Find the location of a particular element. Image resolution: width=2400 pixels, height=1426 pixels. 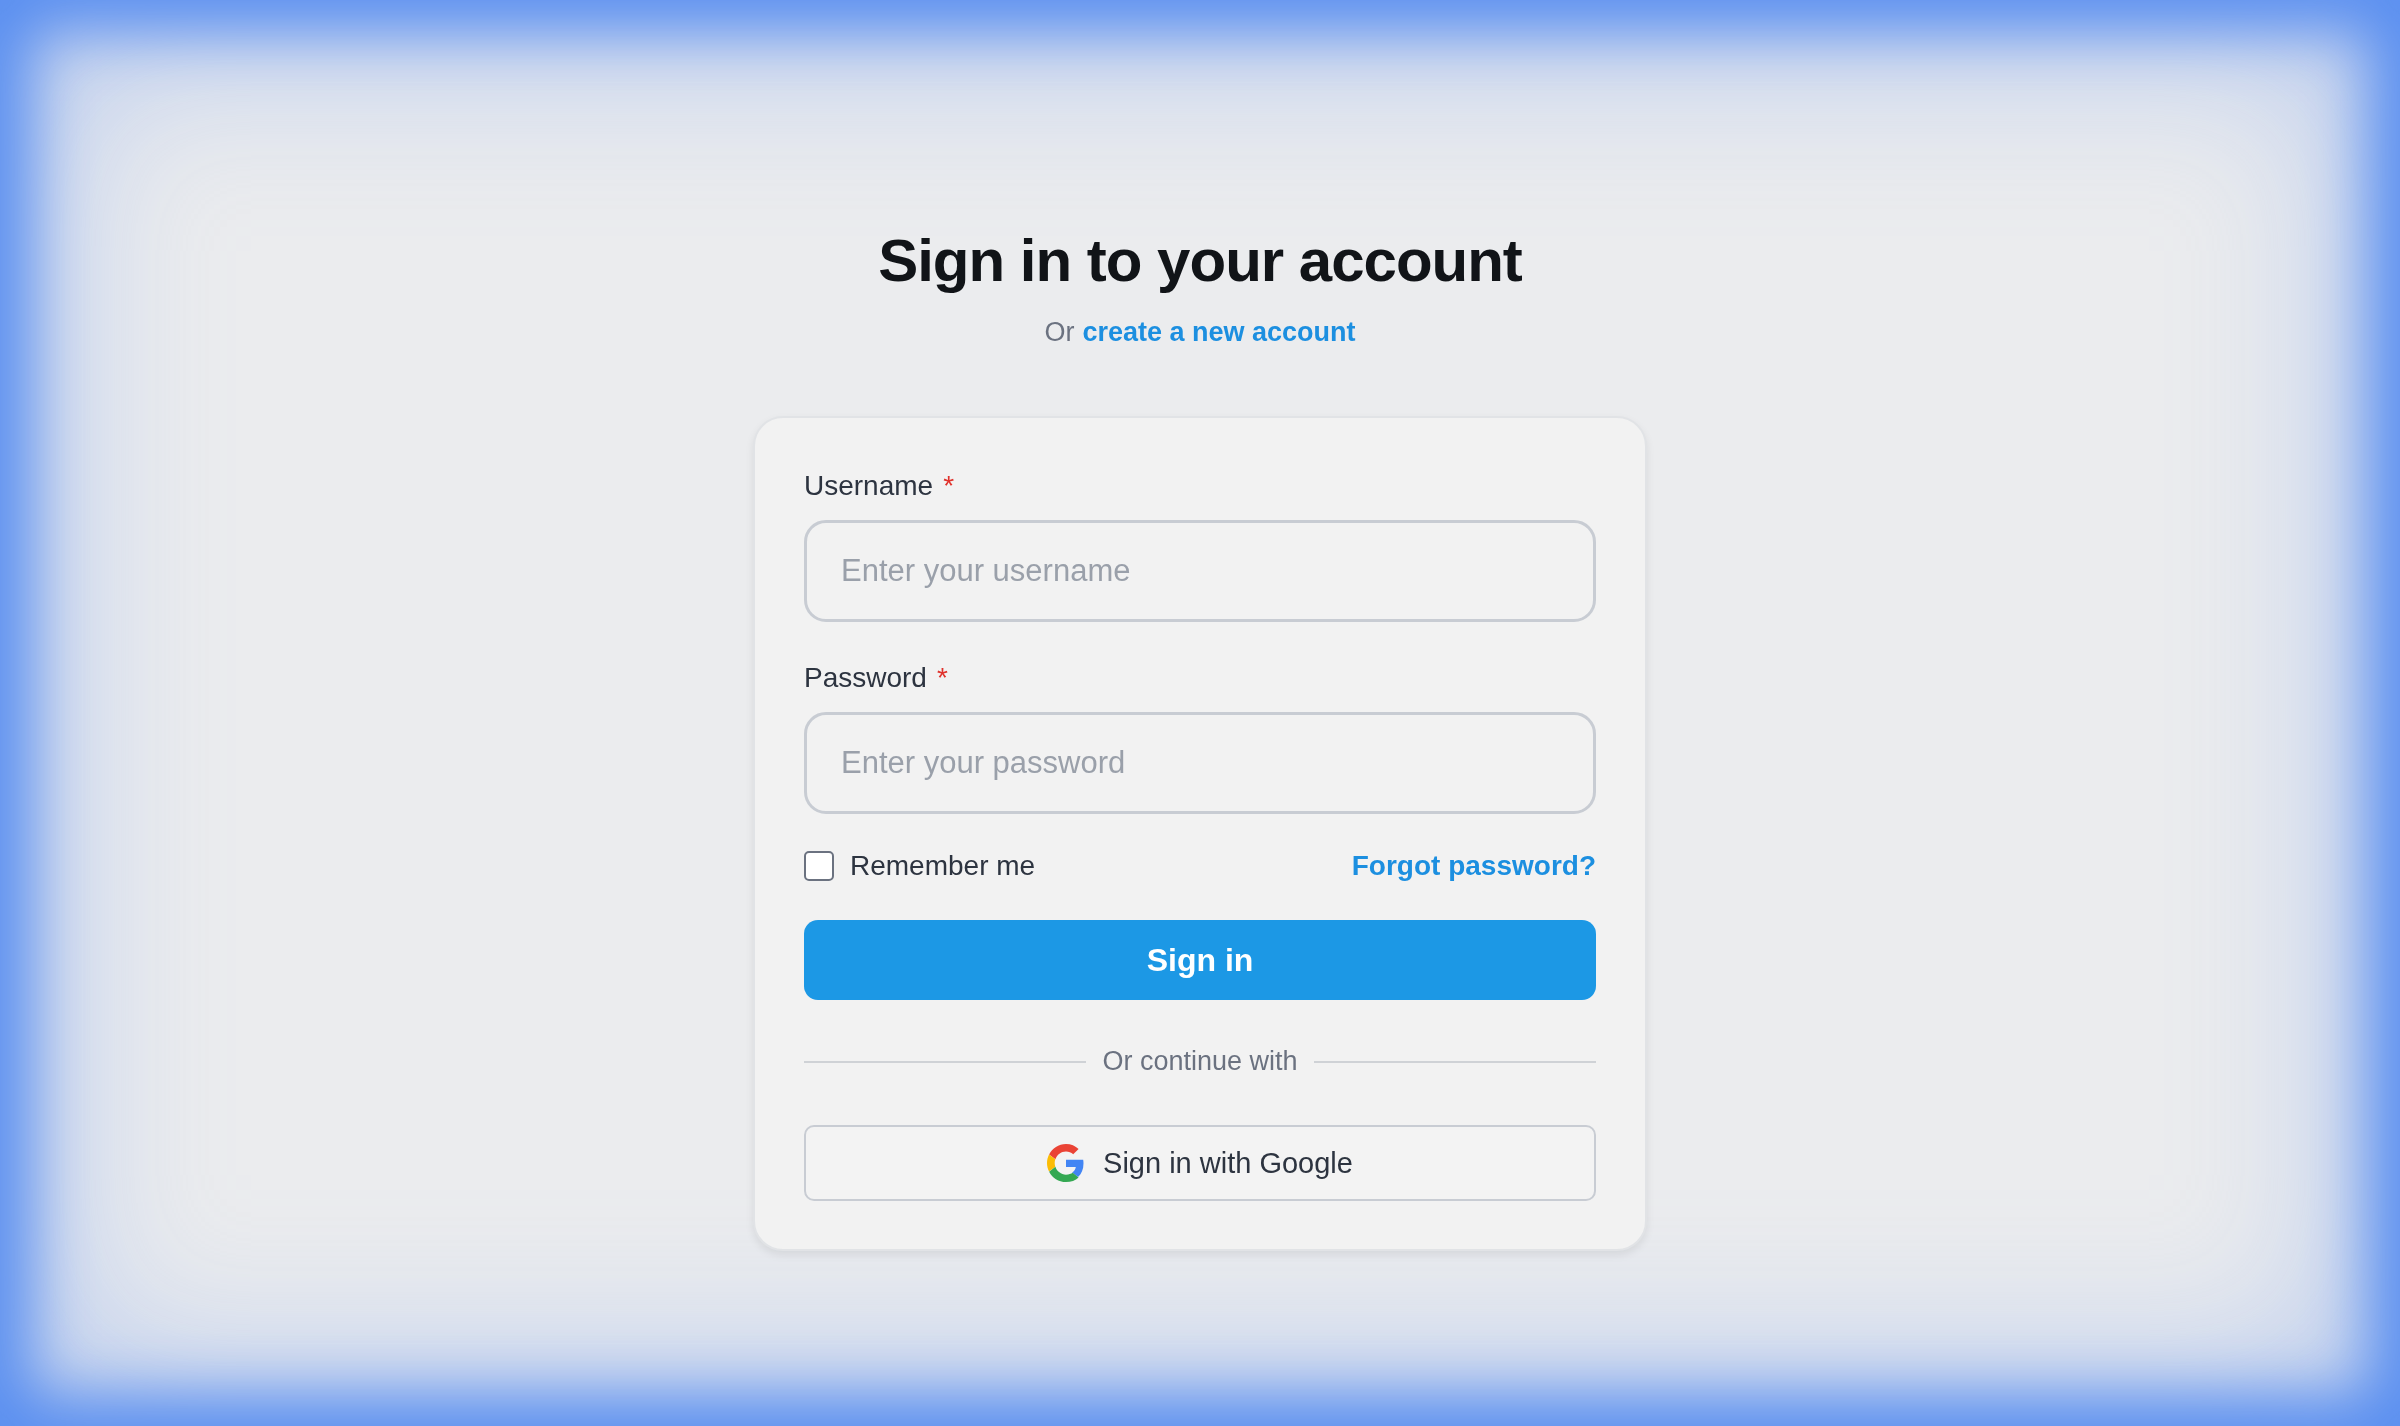

checkbox-label: Remember me is located at coordinates (943, 866).